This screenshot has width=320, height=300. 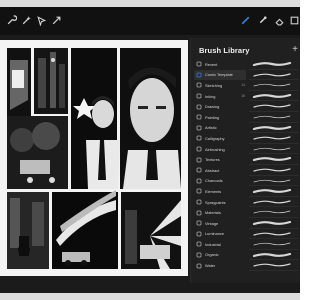 What do you see at coordinates (199, 223) in the screenshot?
I see `star-icon` at bounding box center [199, 223].